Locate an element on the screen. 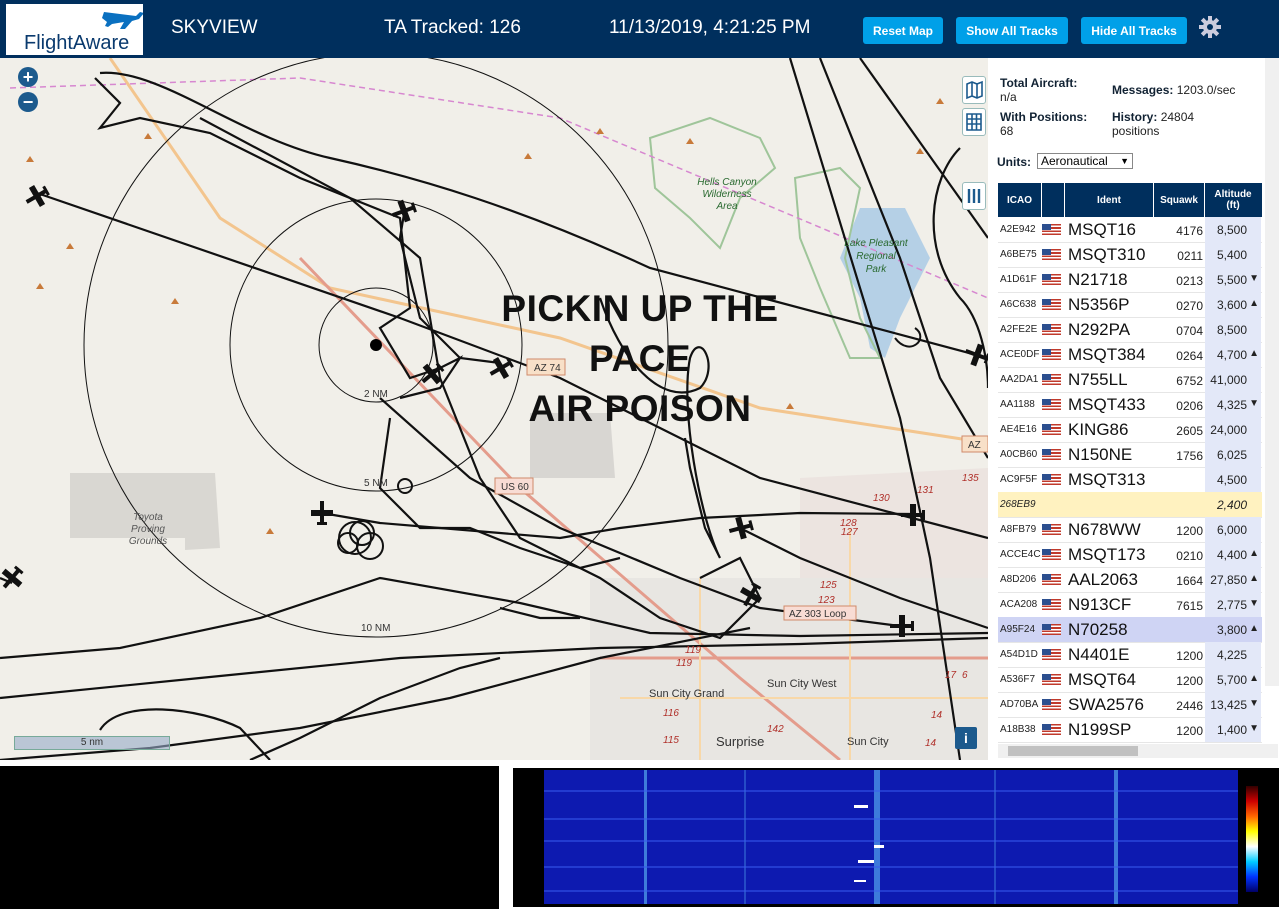 This screenshot has width=1279, height=909. row-icao: AD70BA is located at coordinates (1019, 704).